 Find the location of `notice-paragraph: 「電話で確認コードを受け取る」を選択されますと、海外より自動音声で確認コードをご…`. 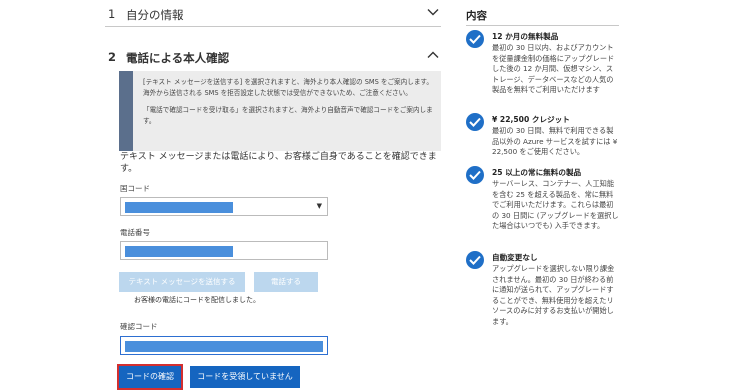

notice-paragraph: 「電話で確認コードを受け取る」を選択されますと、海外より自動音声で確認コードをご… is located at coordinates (288, 115).